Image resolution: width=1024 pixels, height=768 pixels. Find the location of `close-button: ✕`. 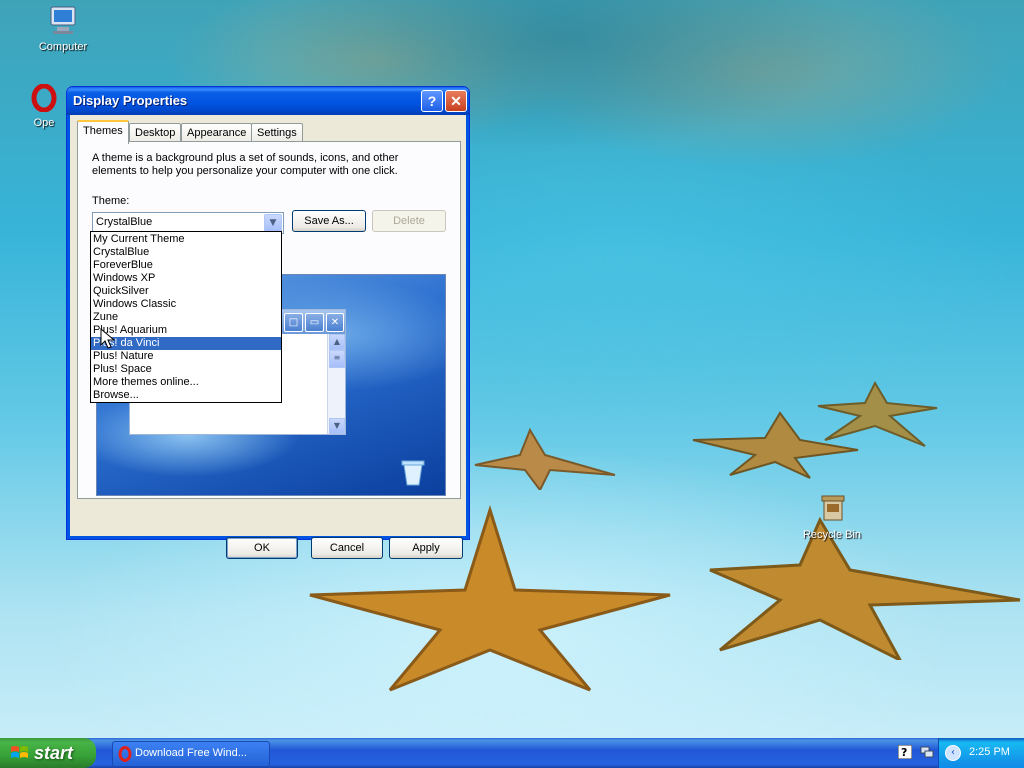

close-button: ✕ is located at coordinates (456, 101).